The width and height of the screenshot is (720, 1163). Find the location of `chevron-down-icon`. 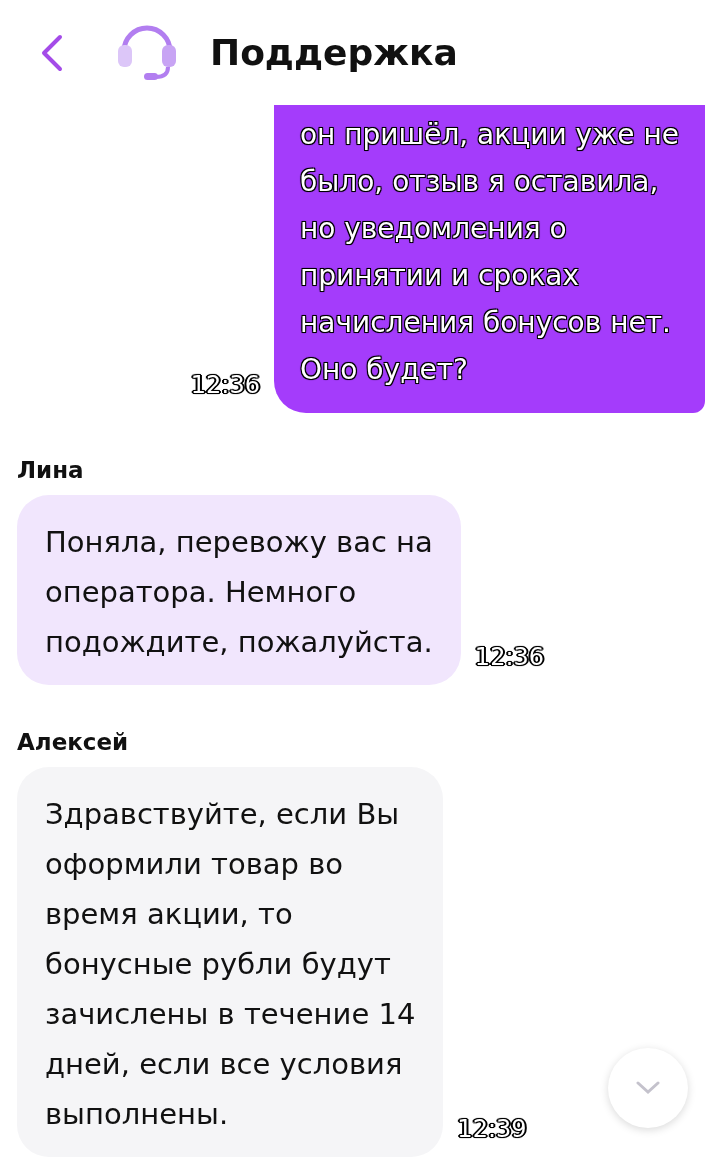

chevron-down-icon is located at coordinates (648, 1088).